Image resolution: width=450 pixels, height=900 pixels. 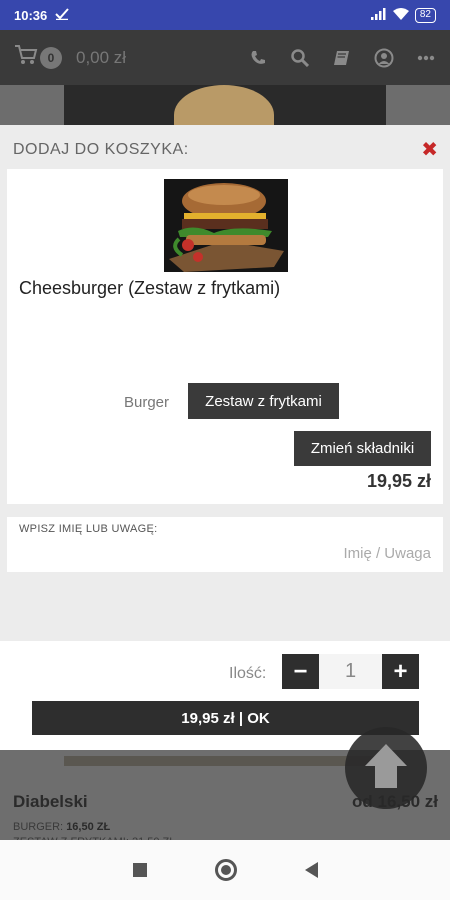 I want to click on recents-icon, so click(x=139, y=870).